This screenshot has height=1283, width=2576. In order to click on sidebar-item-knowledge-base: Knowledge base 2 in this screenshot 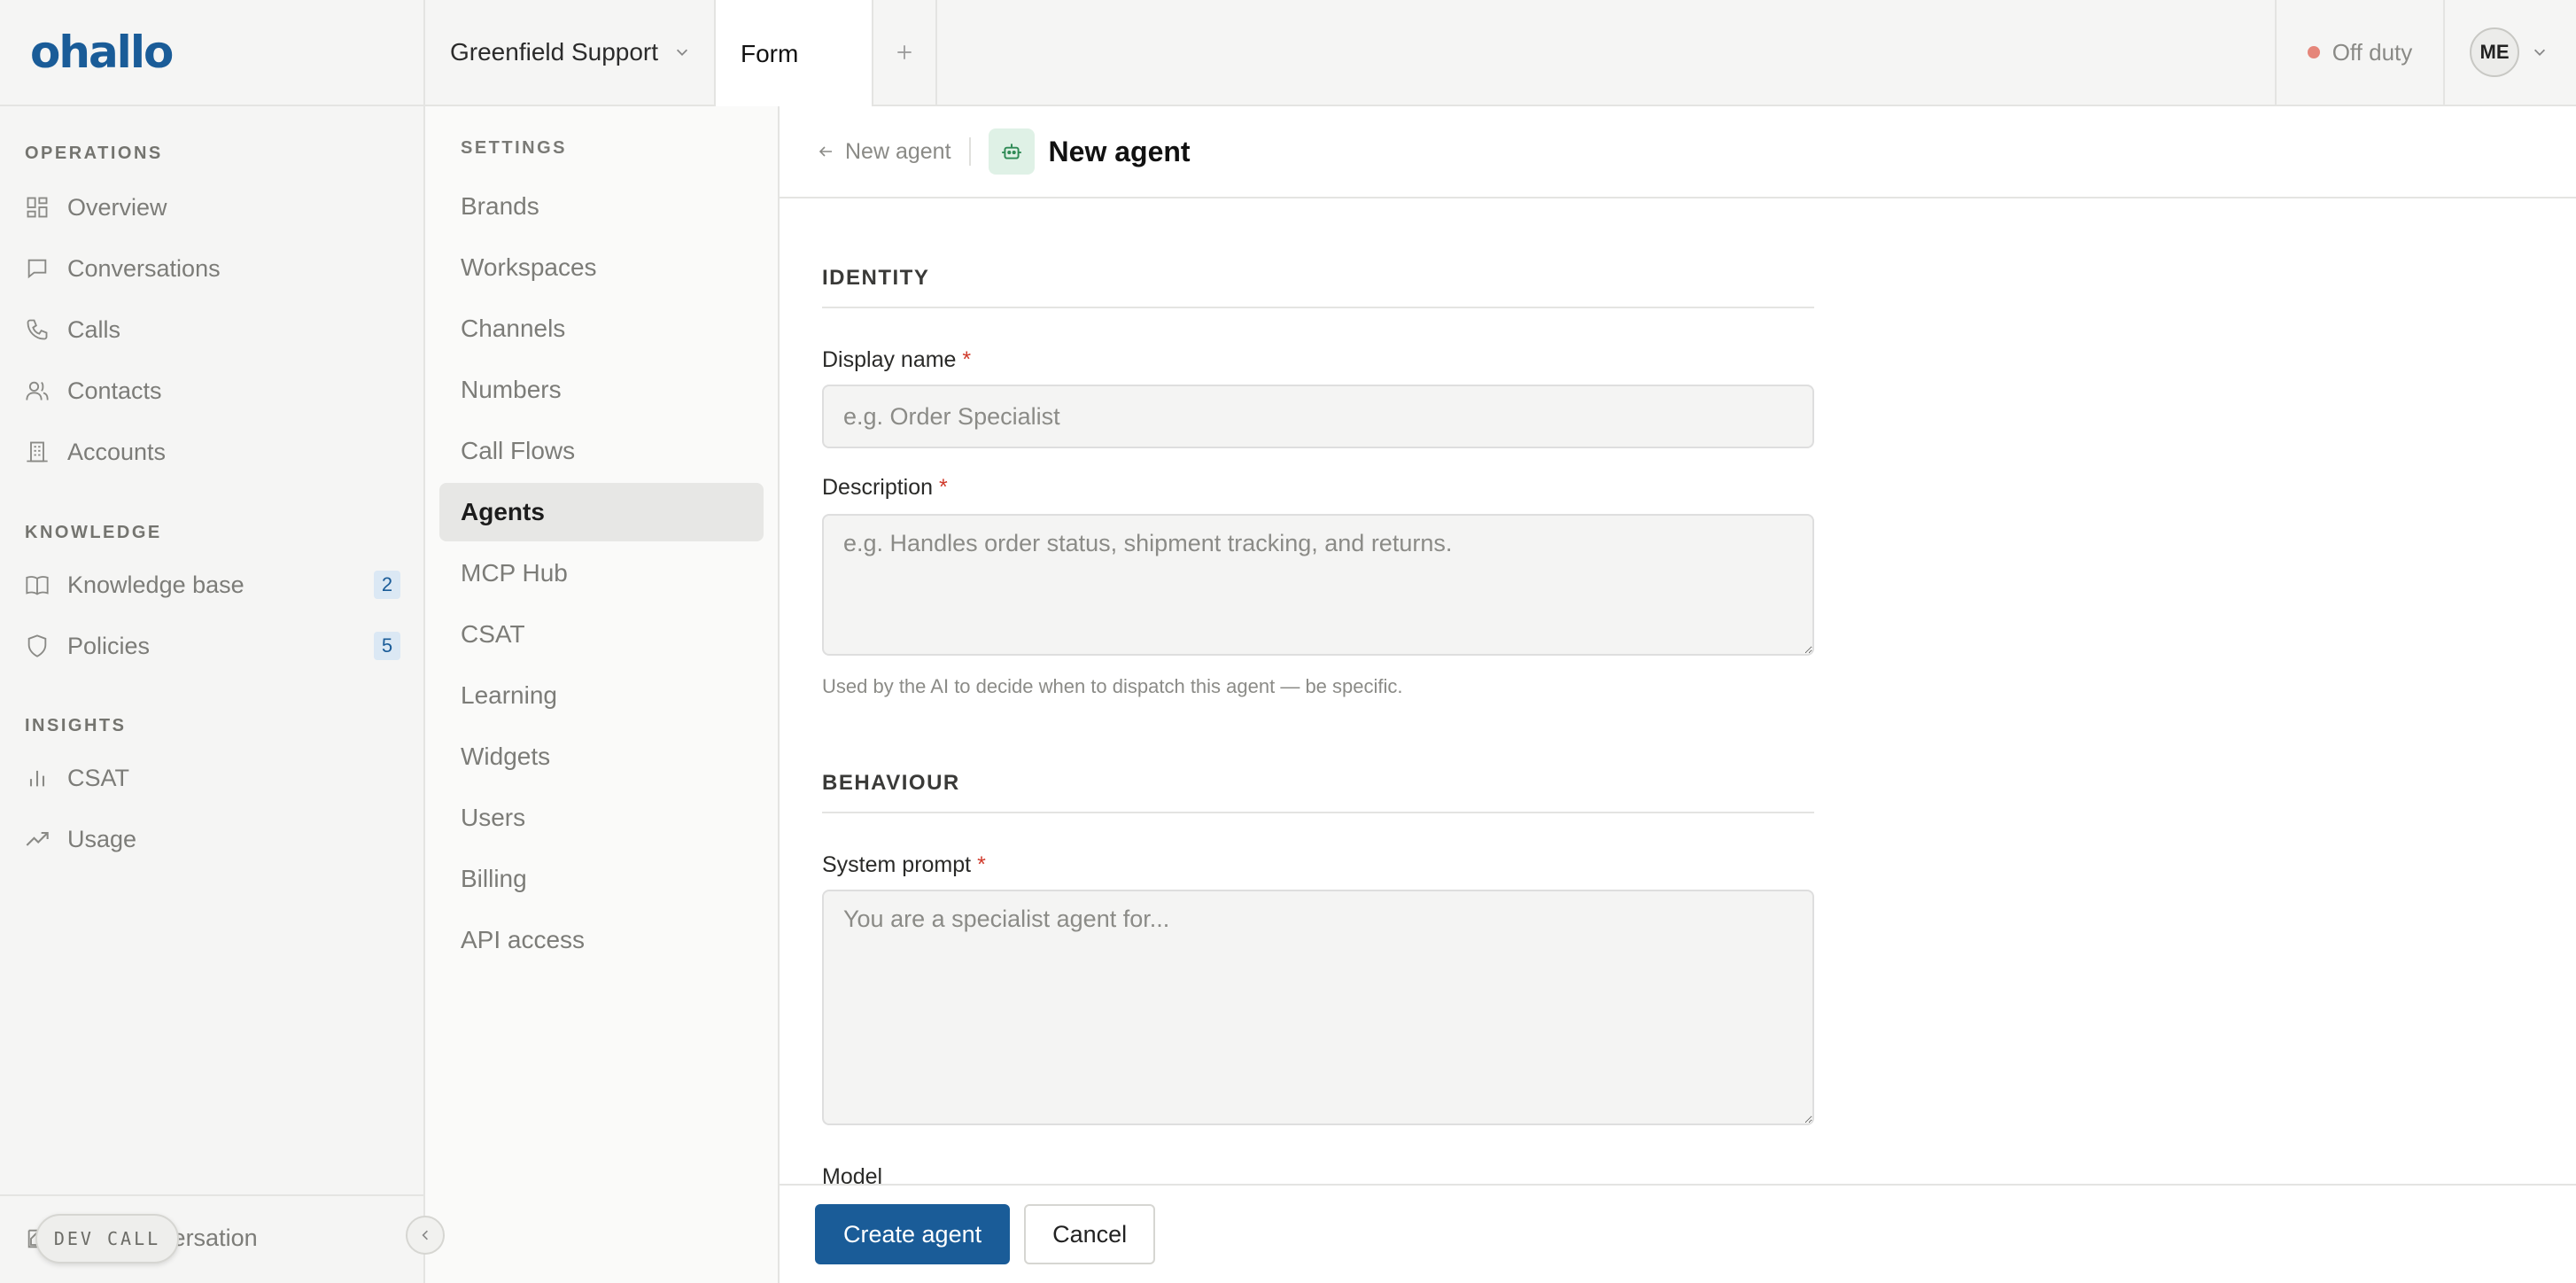, I will do `click(212, 585)`.